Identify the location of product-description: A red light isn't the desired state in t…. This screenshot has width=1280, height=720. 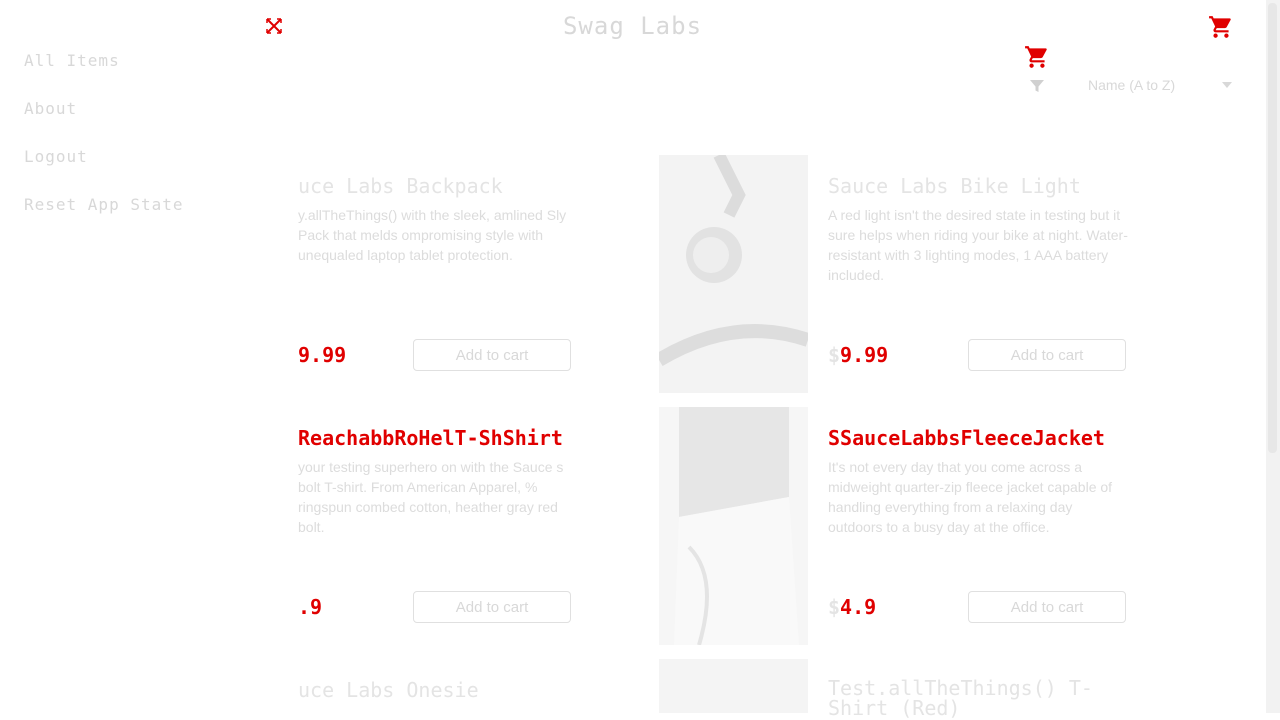
(978, 245).